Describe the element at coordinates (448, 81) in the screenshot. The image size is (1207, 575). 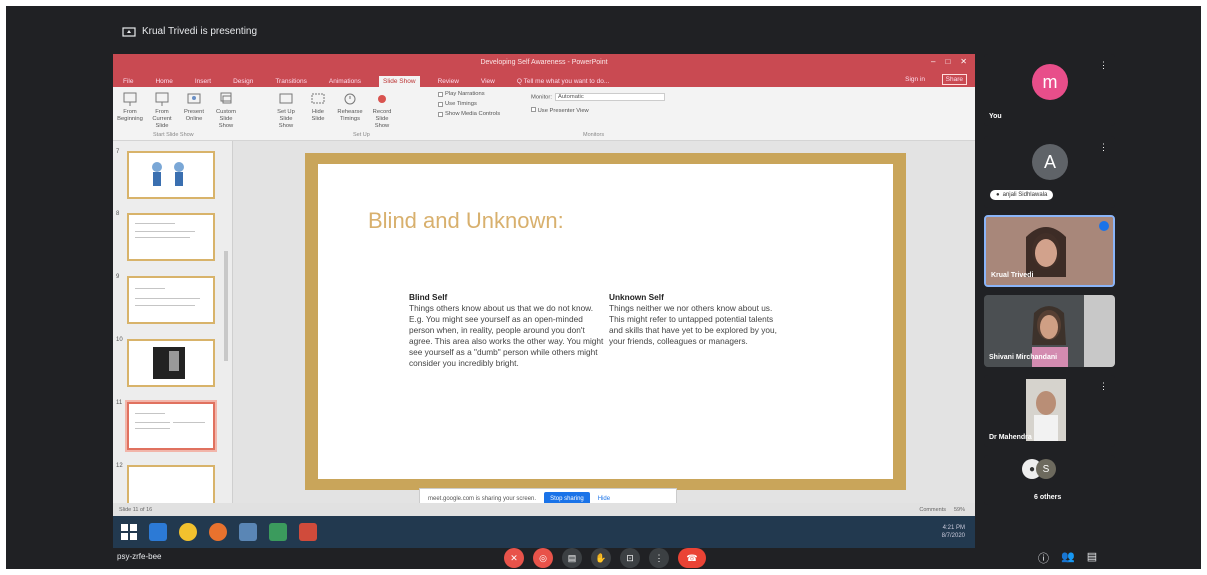
I see `tab-review: Review` at that location.